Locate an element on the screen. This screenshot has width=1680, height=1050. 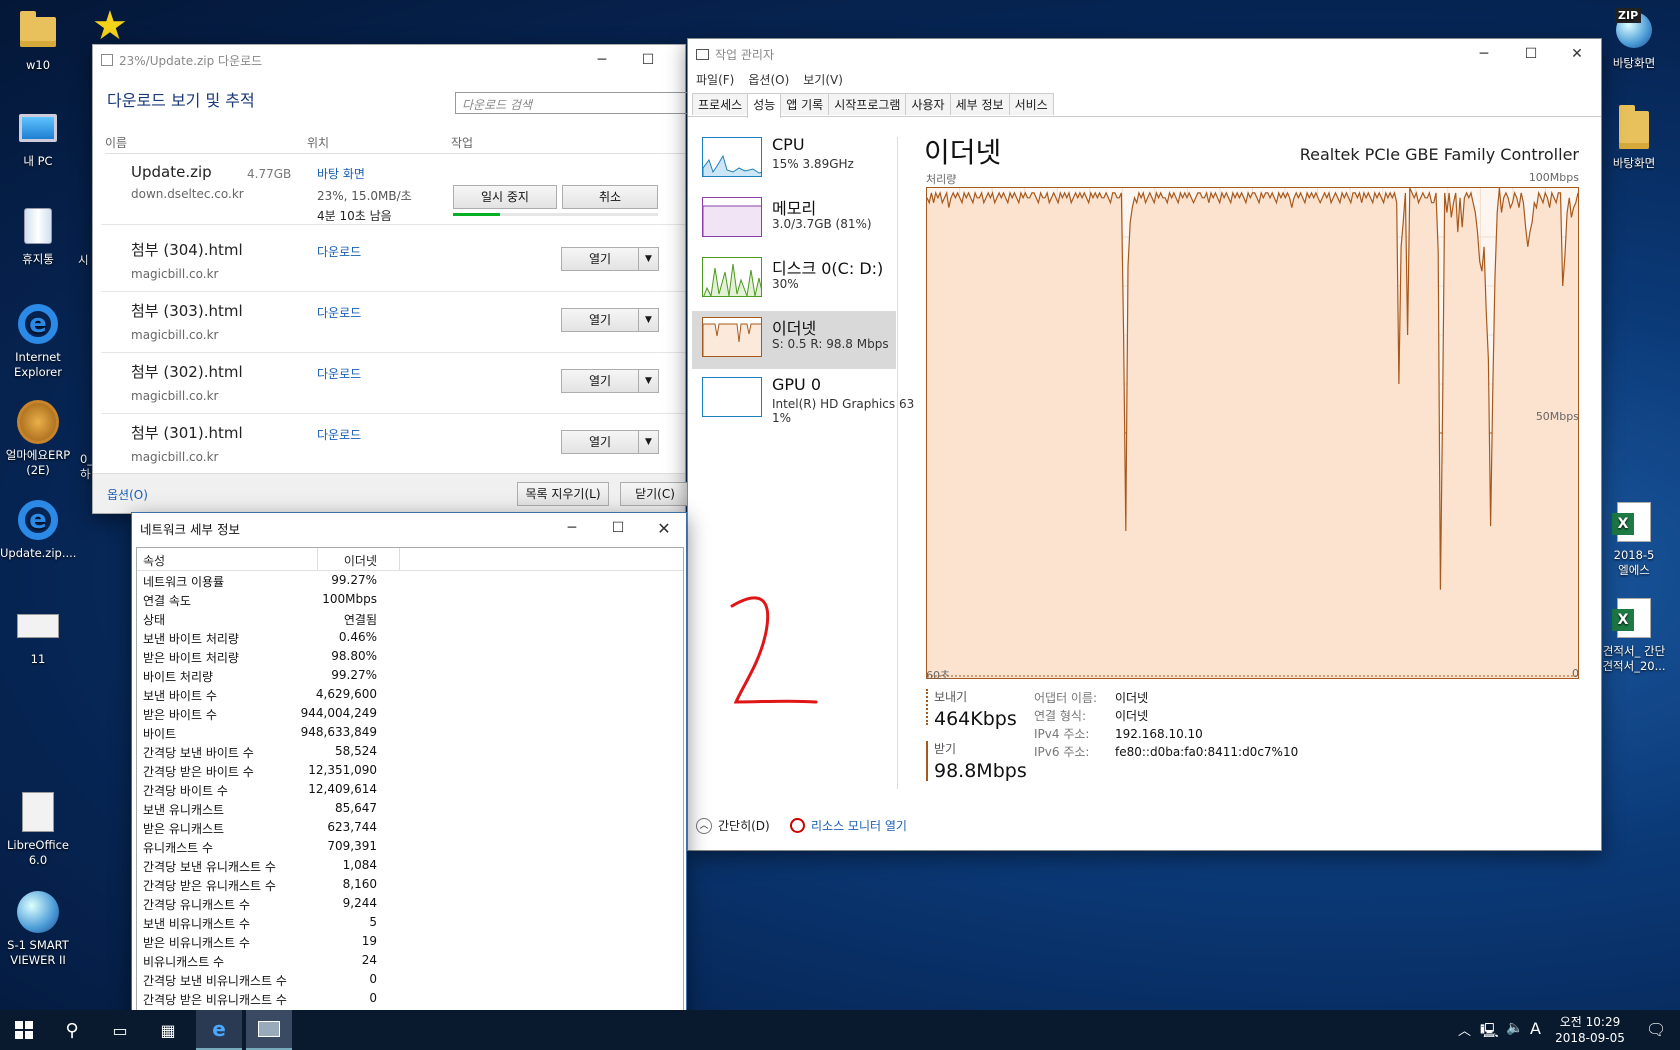
tab-performance: 성능 is located at coordinates (764, 105).